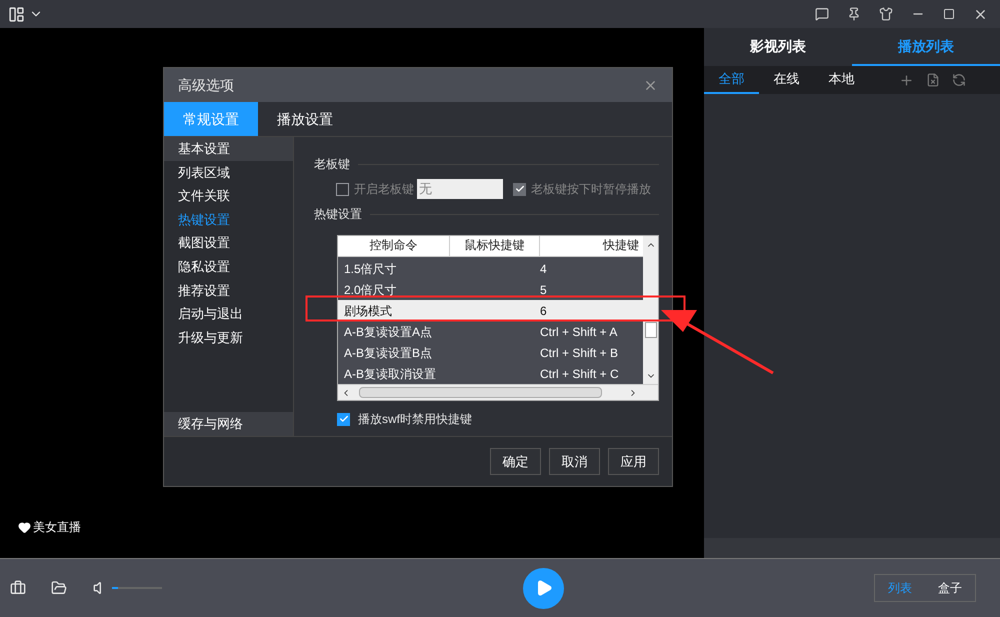 This screenshot has width=1000, height=617. Describe the element at coordinates (228, 266) in the screenshot. I see `nav-item: 隐私设置` at that location.